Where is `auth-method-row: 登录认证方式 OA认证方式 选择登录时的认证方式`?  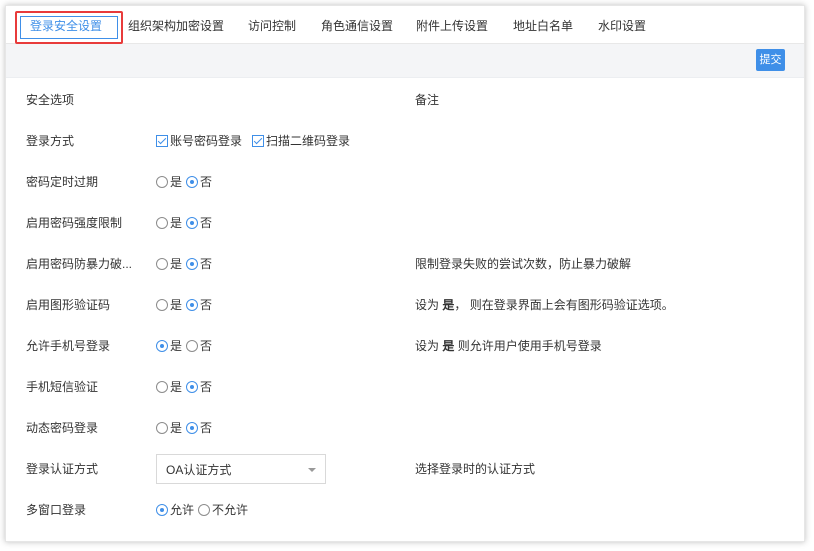 auth-method-row: 登录认证方式 OA认证方式 选择登录时的认证方式 is located at coordinates (405, 469).